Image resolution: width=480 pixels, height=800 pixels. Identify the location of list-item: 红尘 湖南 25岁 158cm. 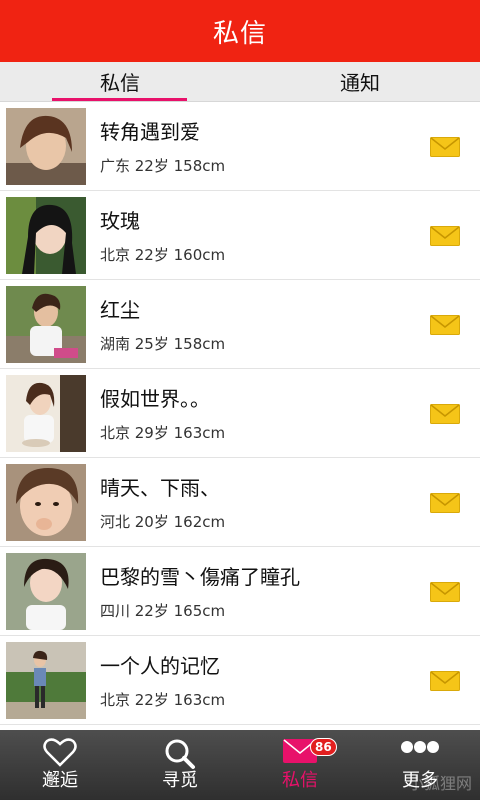
(240, 324).